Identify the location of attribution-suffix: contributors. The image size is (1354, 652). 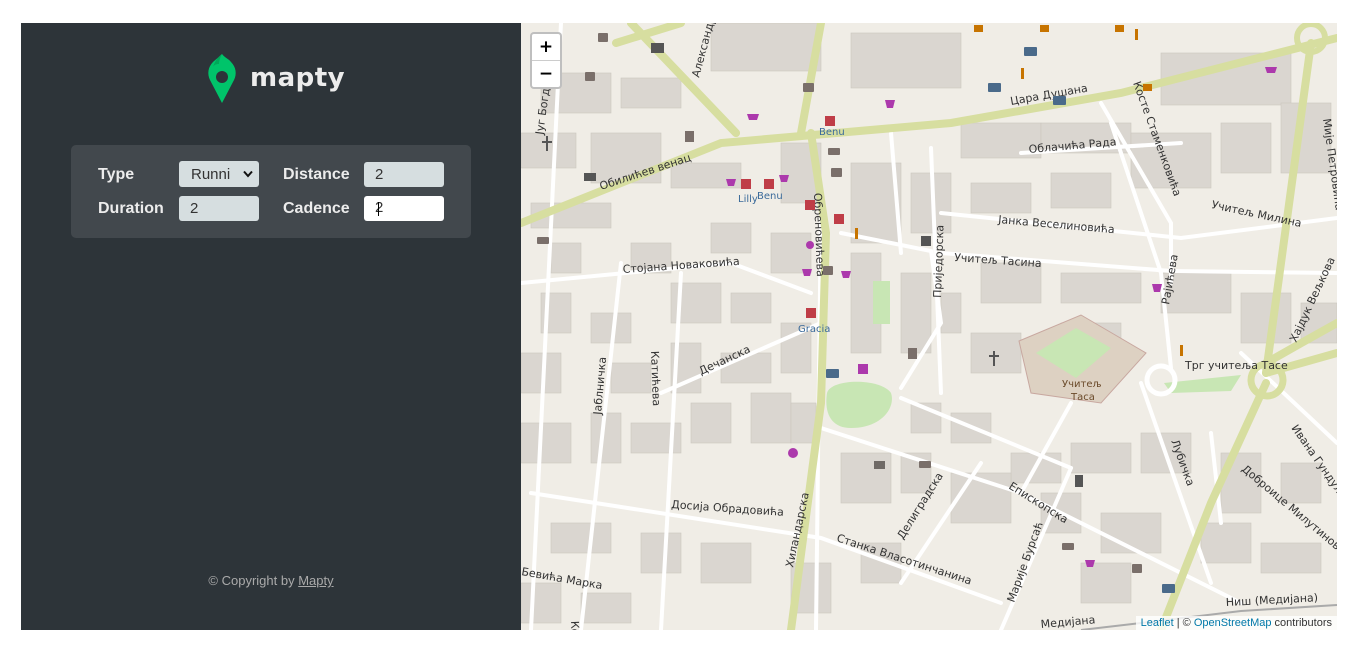
(1301, 623).